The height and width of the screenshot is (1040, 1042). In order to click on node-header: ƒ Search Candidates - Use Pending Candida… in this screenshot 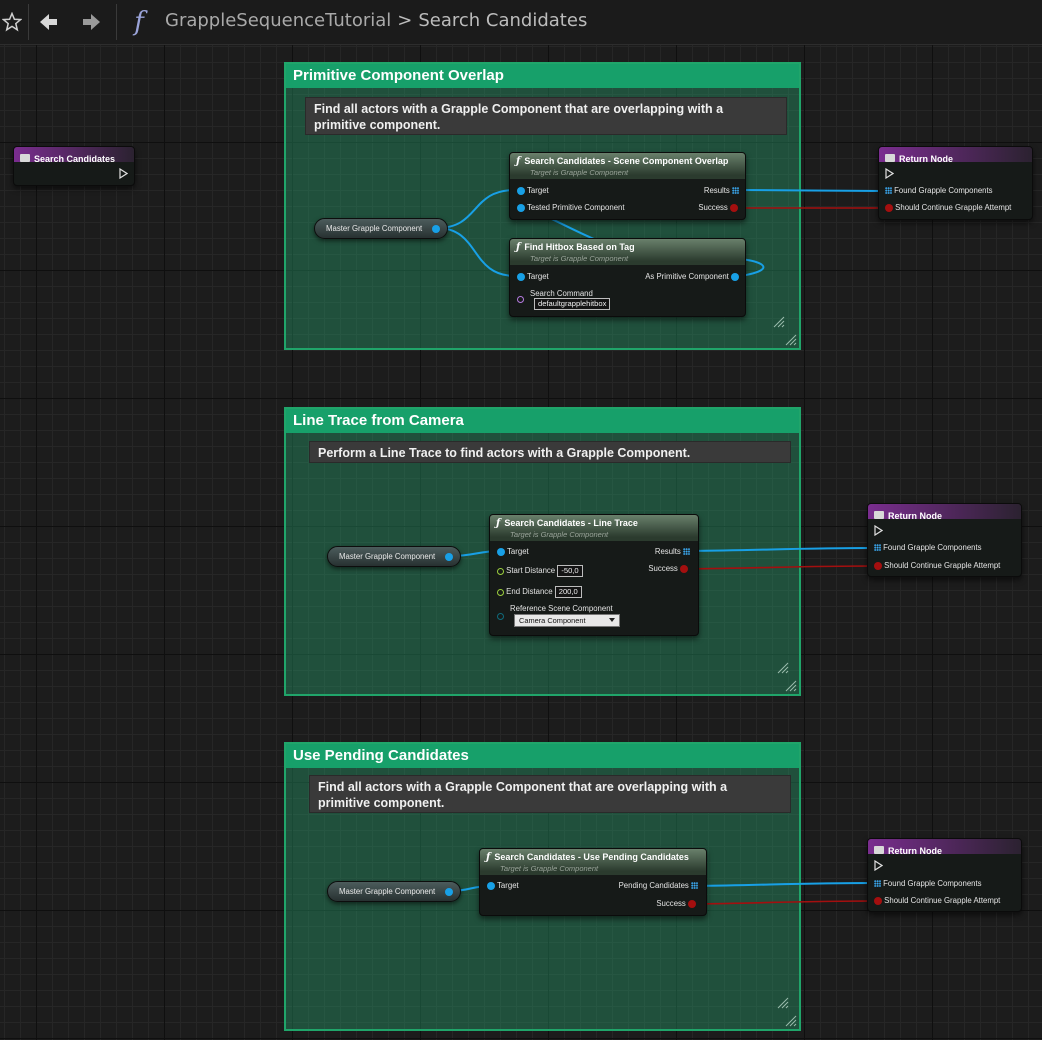, I will do `click(593, 862)`.